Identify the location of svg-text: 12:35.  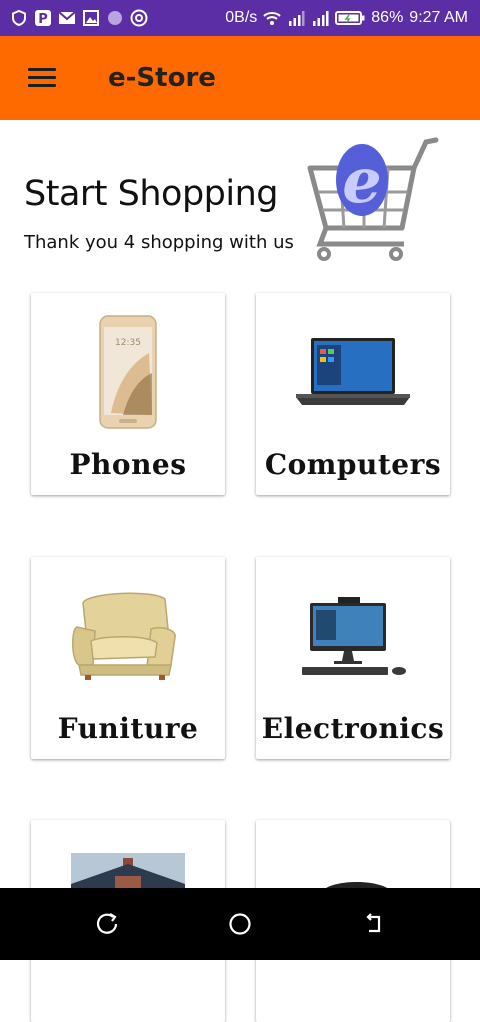
(128, 343).